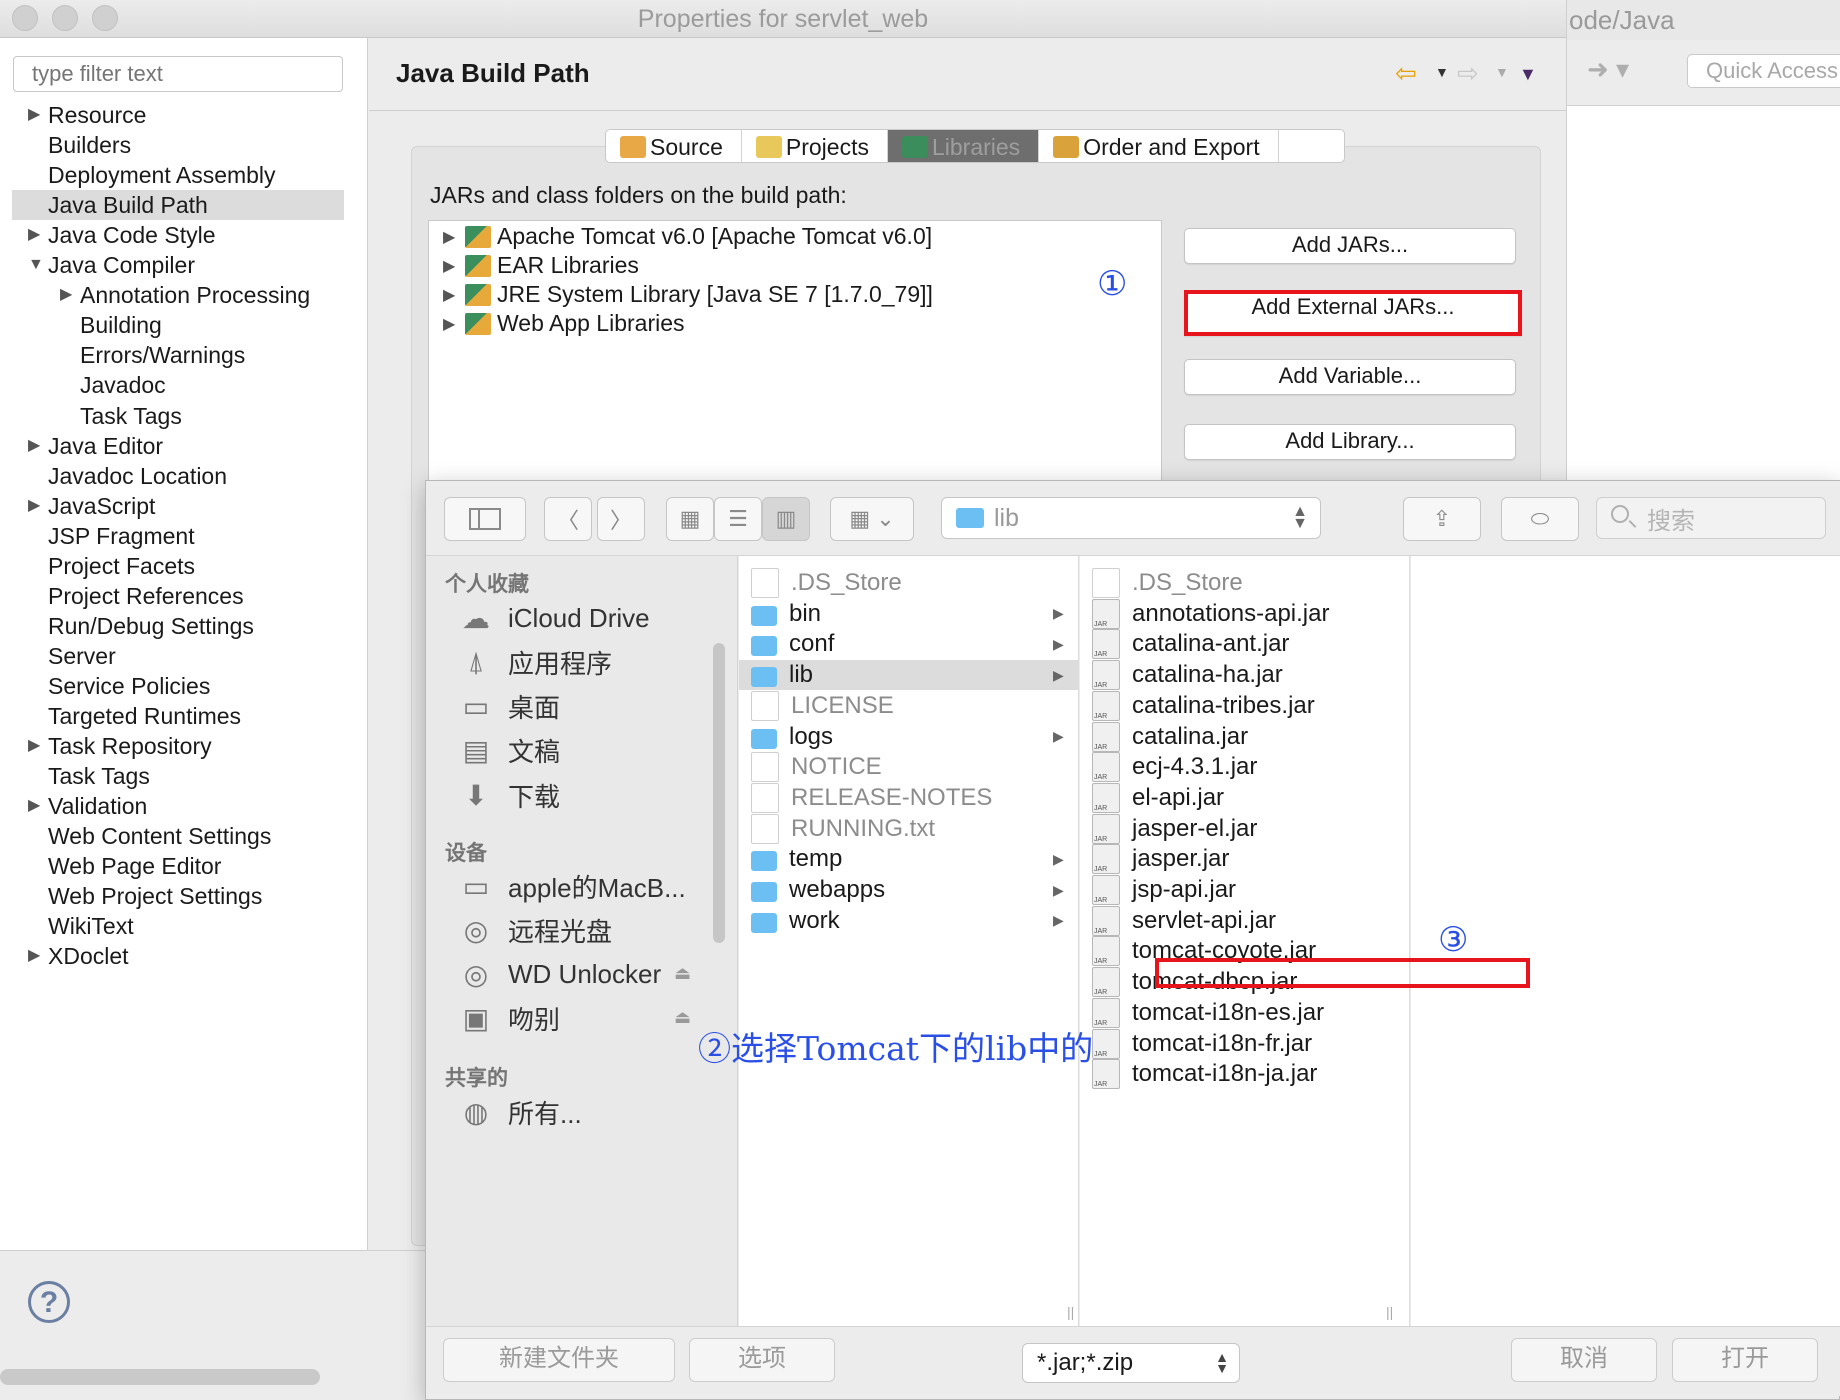 The width and height of the screenshot is (1840, 1400). What do you see at coordinates (180, 476) in the screenshot?
I see `nav-item: Javadoc Location` at bounding box center [180, 476].